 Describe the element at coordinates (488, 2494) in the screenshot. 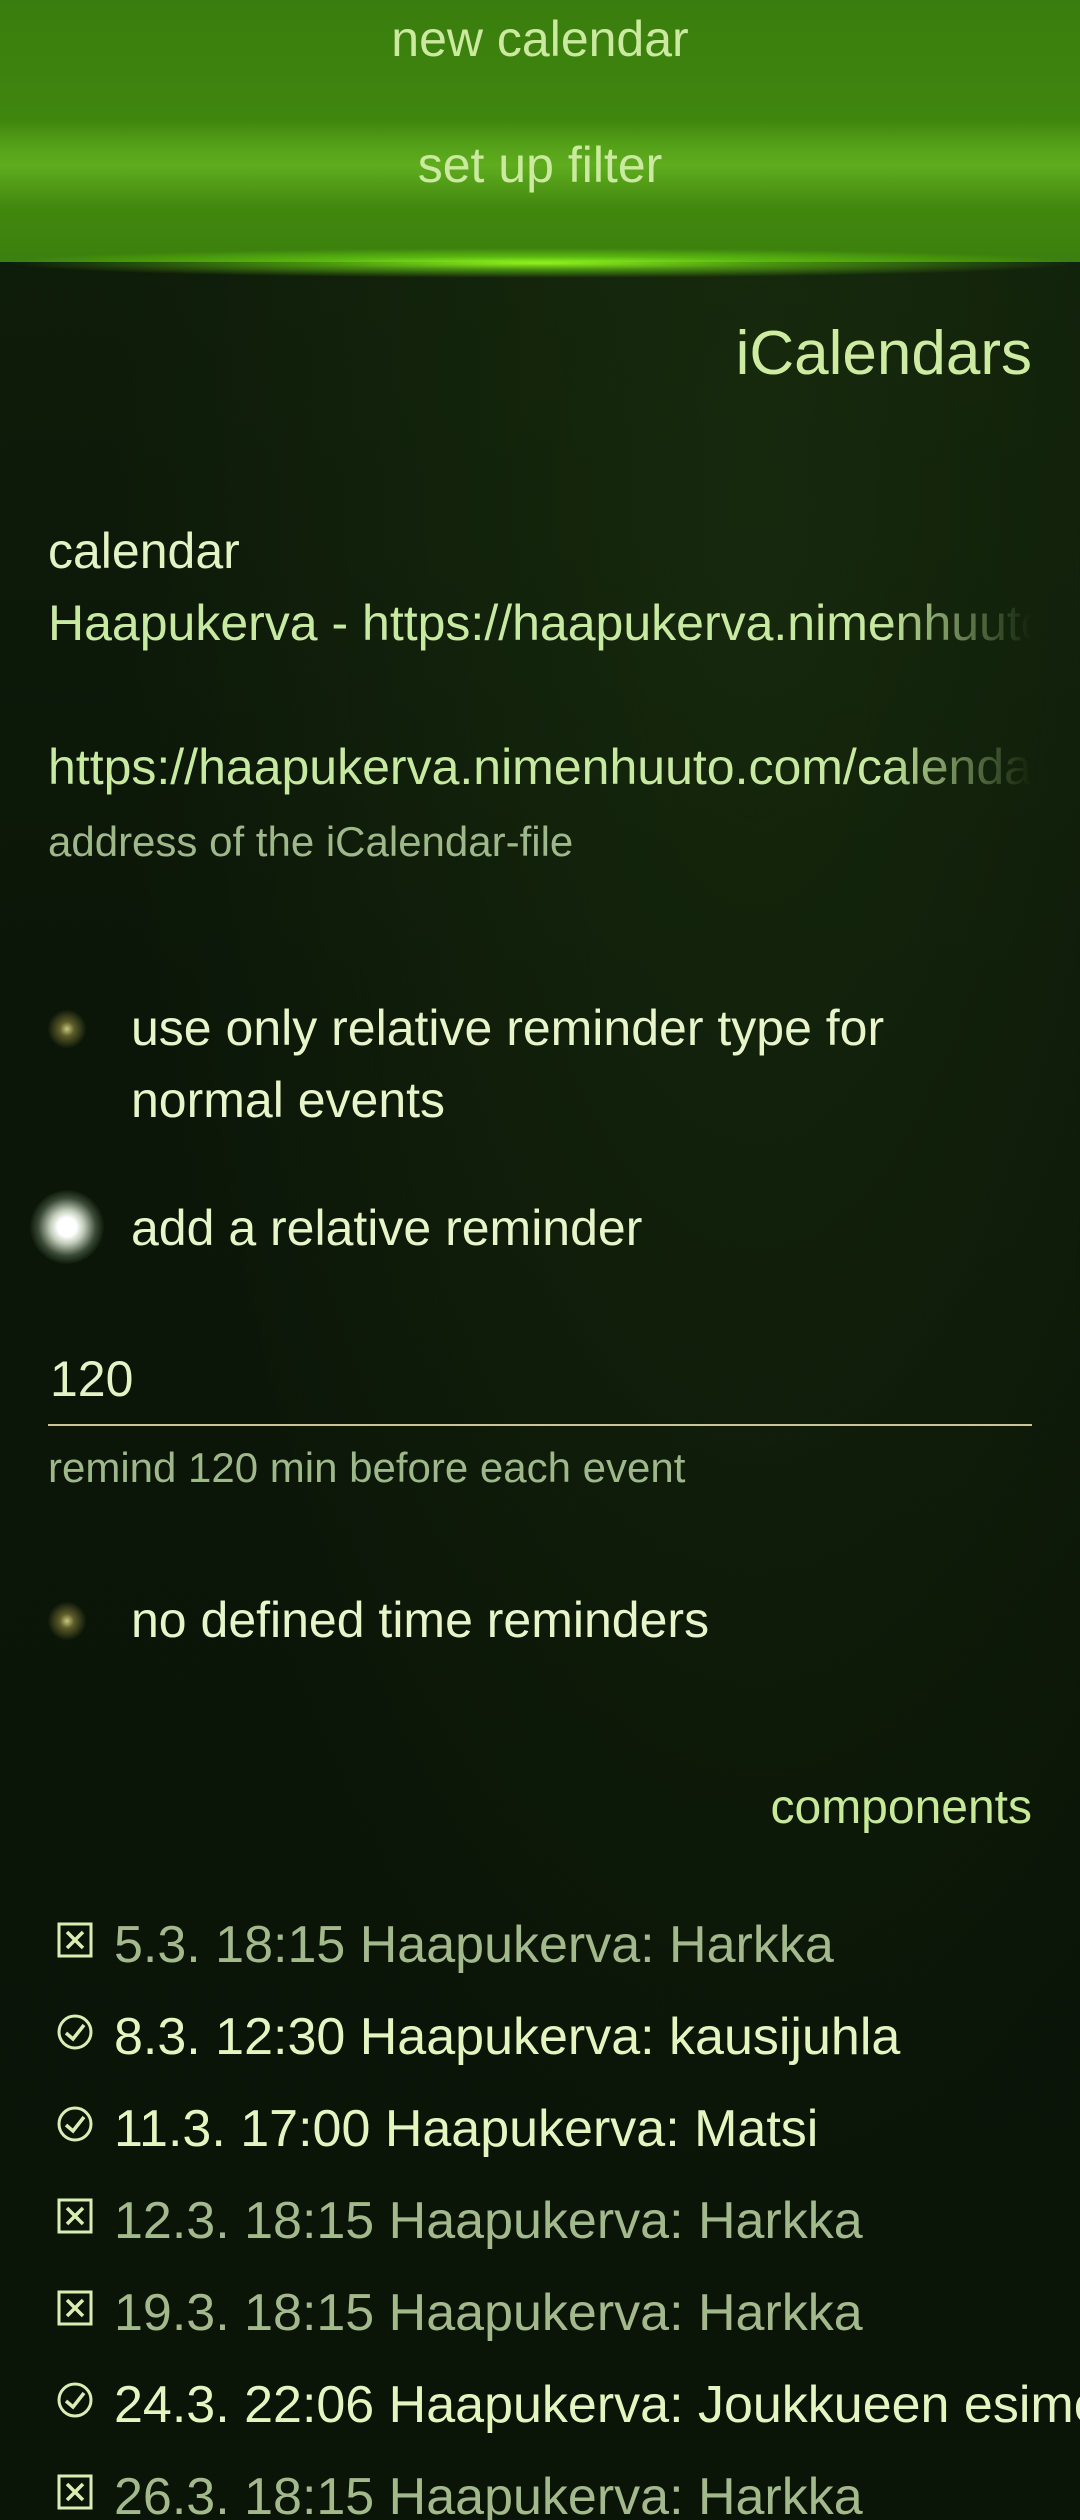

I see `component-text: 26.3. 18:15 Haapukerva: Harkka` at that location.